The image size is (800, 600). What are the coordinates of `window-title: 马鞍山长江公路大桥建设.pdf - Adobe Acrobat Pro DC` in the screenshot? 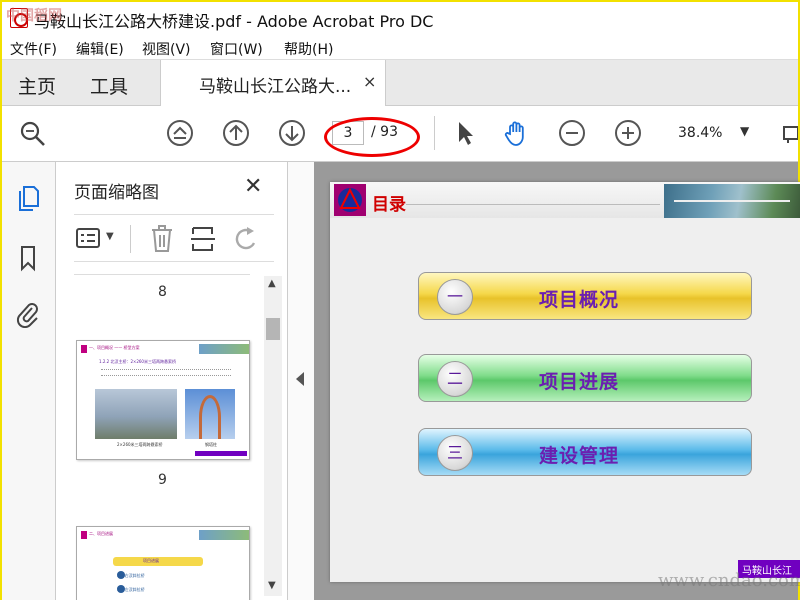 It's located at (234, 21).